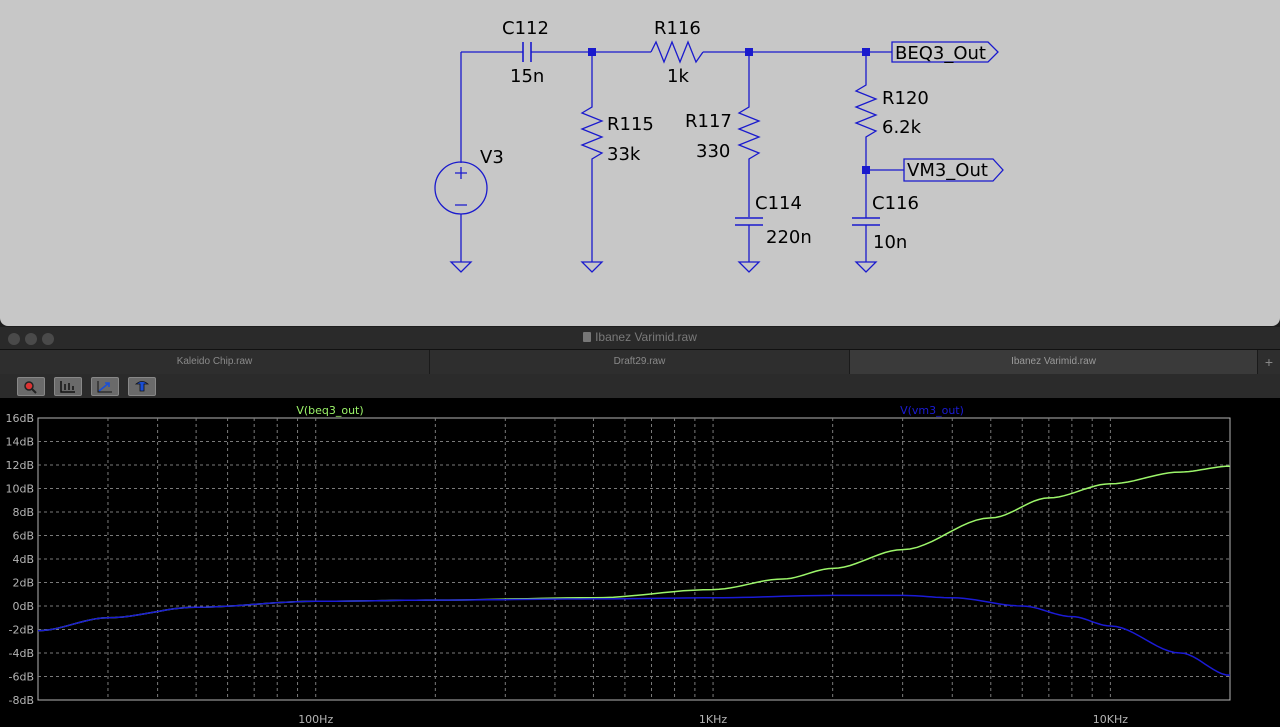  Describe the element at coordinates (1110, 719) in the screenshot. I see `x-tick-label: 10KHz` at that location.